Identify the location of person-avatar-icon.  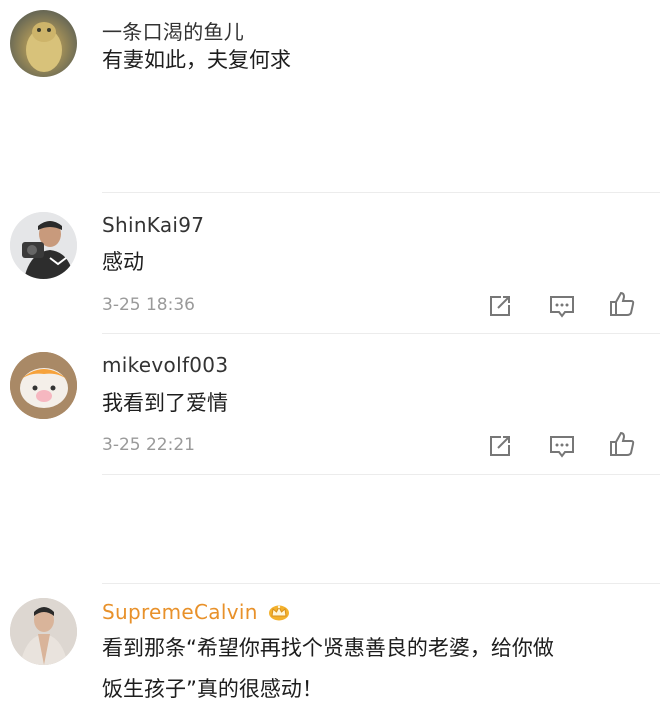
(43, 631).